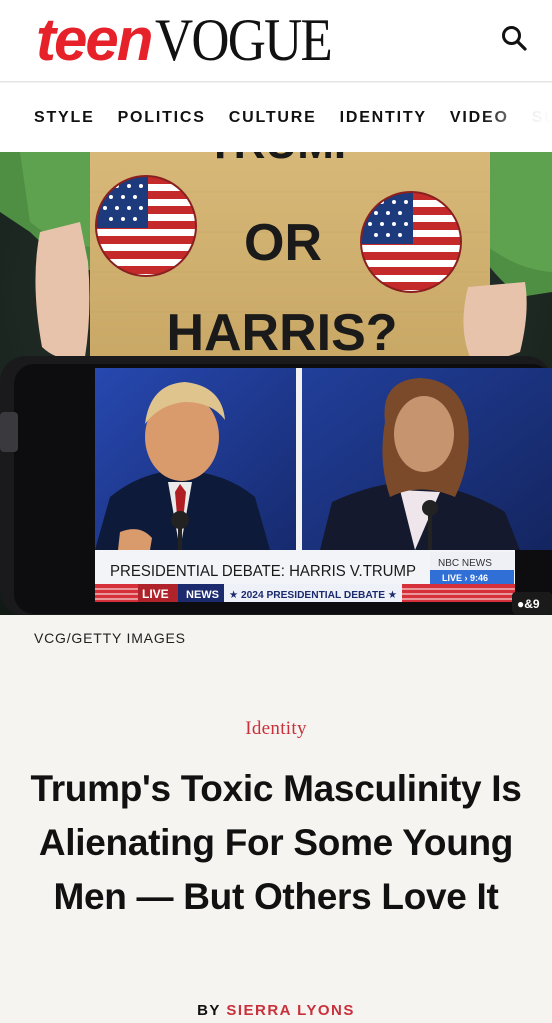 This screenshot has height=1023, width=552. Describe the element at coordinates (244, 40) in the screenshot. I see `logo-vogue-text: VOGUE` at that location.